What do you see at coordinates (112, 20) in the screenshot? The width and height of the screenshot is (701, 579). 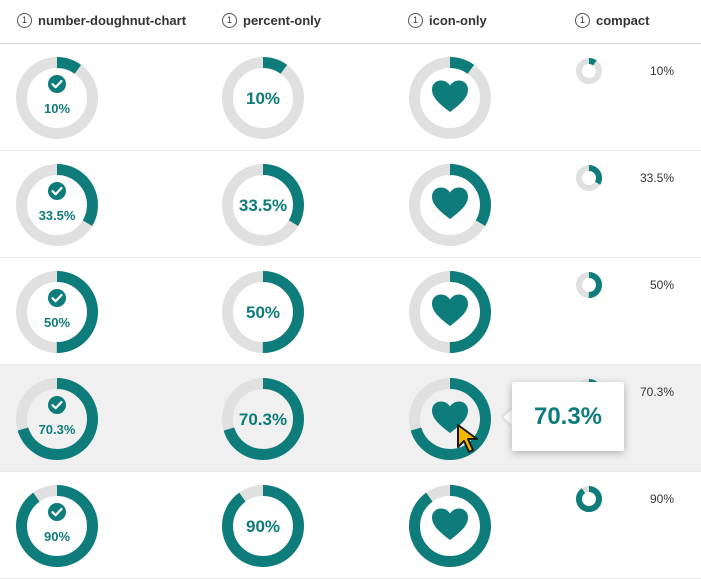 I see `column-header-label: number-doughnut-chart` at bounding box center [112, 20].